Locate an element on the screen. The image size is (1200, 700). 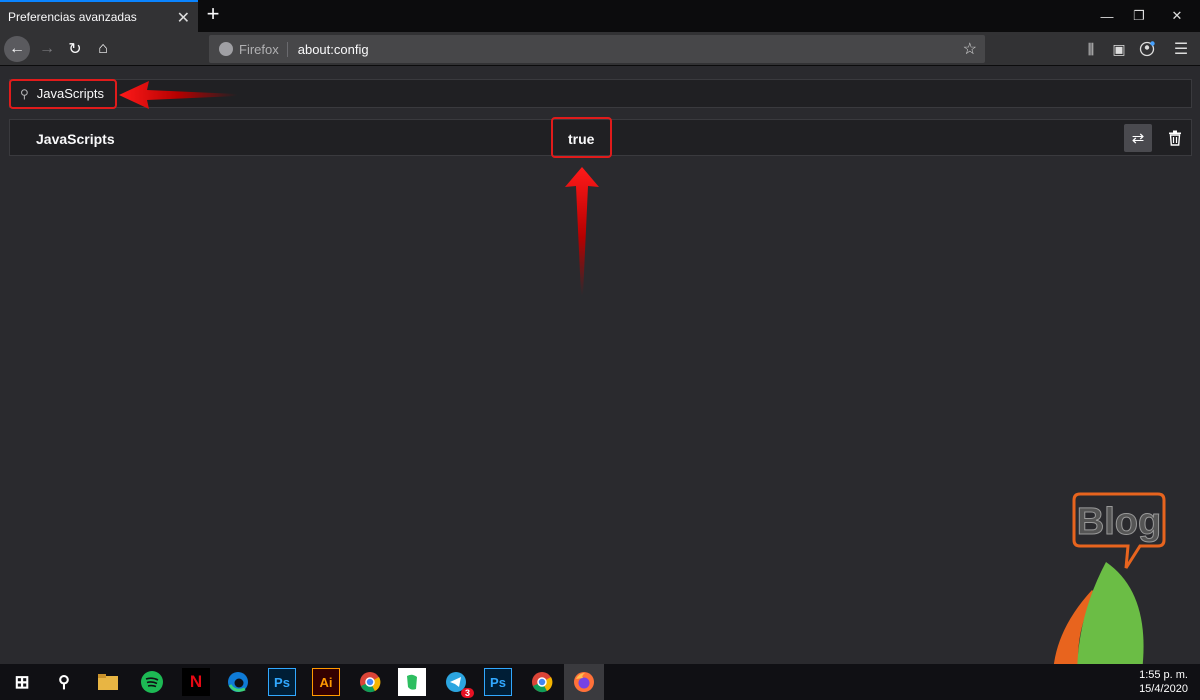
taskbar-spotify is located at coordinates (152, 682).